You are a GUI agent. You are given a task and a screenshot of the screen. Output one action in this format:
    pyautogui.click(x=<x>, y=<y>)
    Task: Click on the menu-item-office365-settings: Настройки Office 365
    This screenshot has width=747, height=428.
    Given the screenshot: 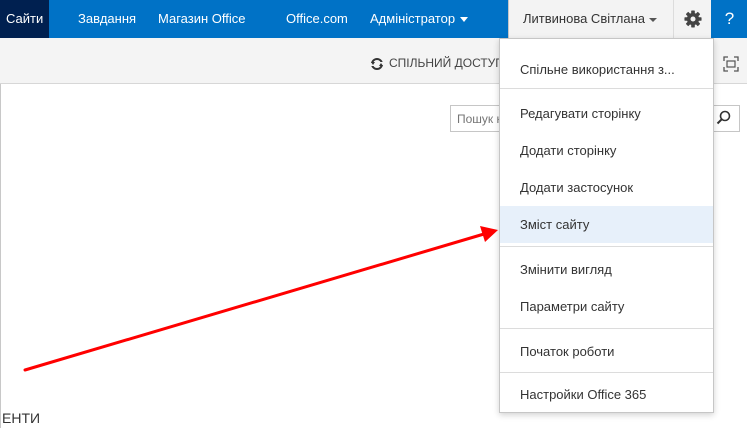 What is the action you would take?
    pyautogui.click(x=606, y=394)
    